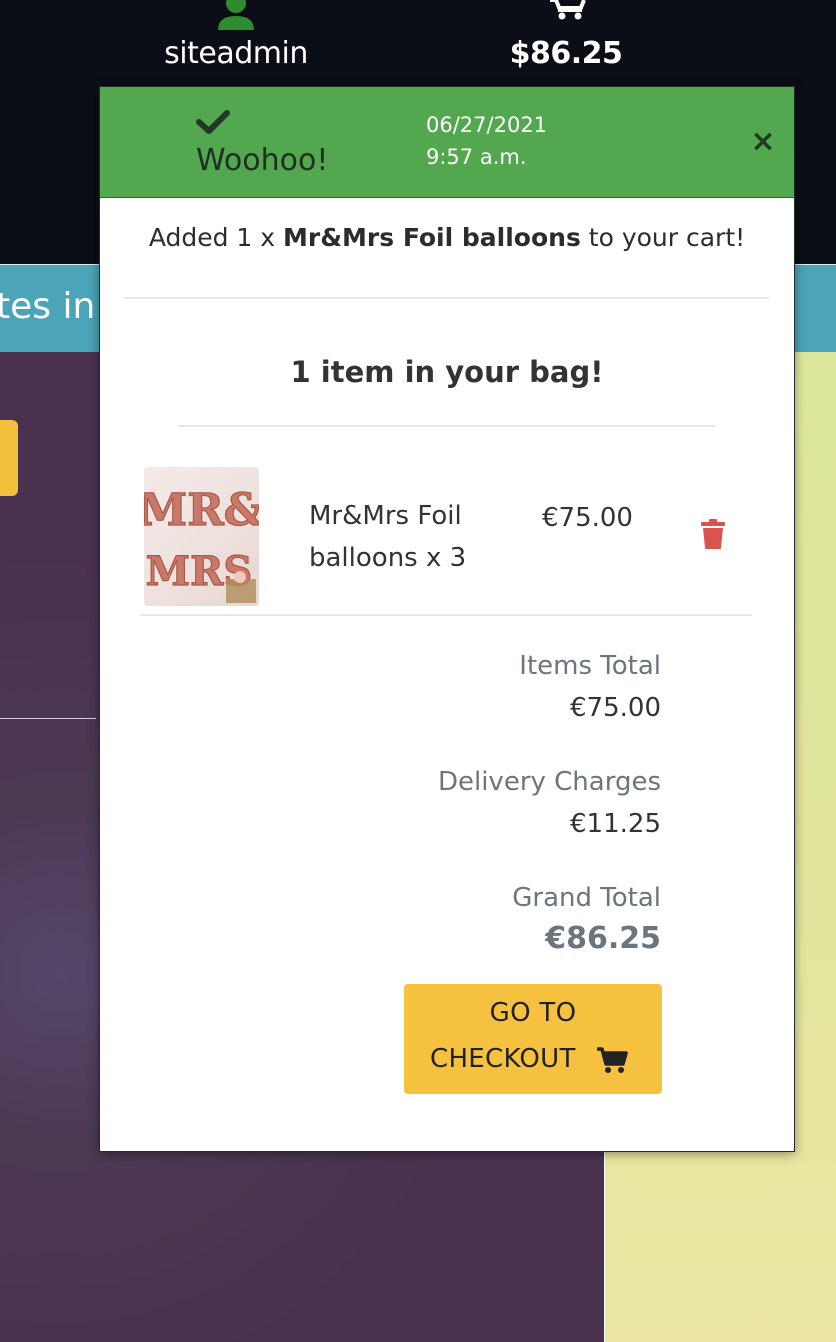  I want to click on thumb-text-1: MR&, so click(201, 510).